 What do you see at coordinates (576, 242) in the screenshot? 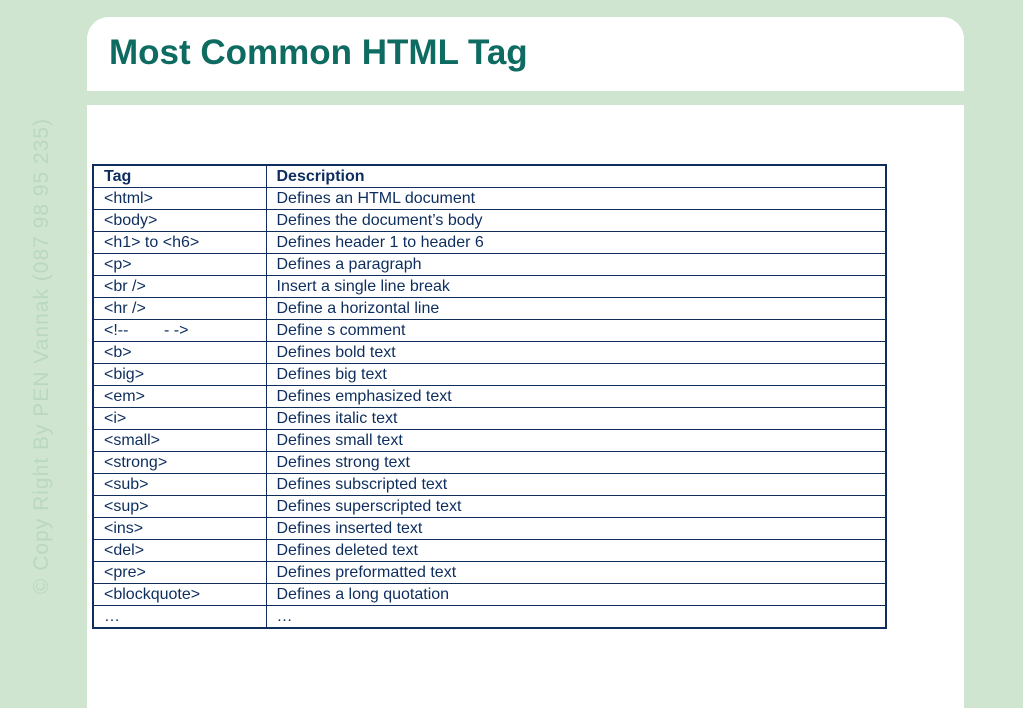
I see `description-cell: Defines header 1 to header 6` at bounding box center [576, 242].